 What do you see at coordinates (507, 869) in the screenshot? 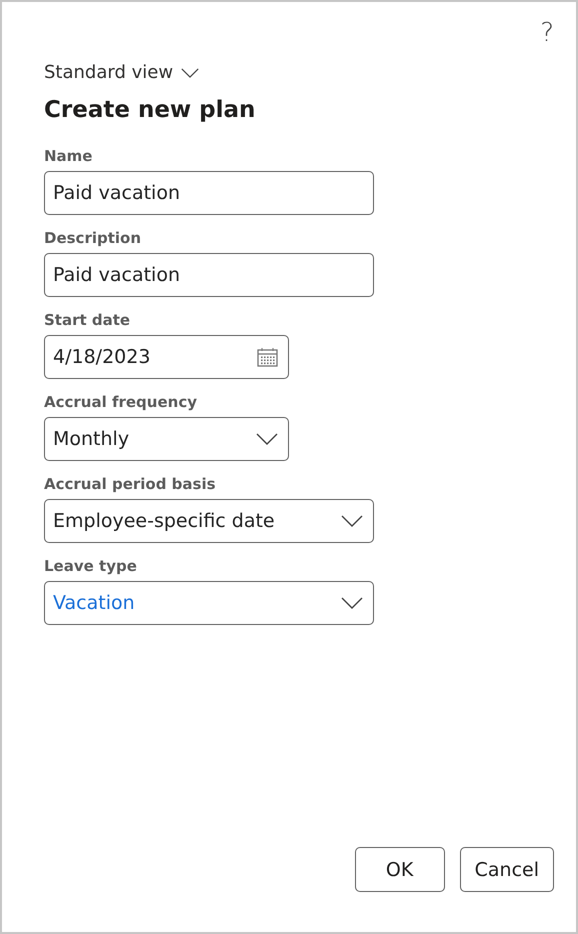
I see `cancel-button: Cancel` at bounding box center [507, 869].